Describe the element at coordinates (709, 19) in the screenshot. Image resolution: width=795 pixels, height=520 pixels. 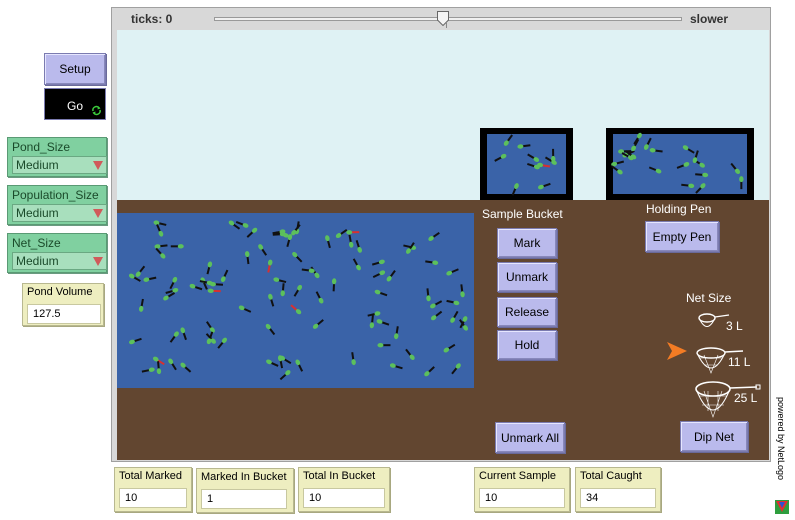
I see `speed-label: slower` at that location.